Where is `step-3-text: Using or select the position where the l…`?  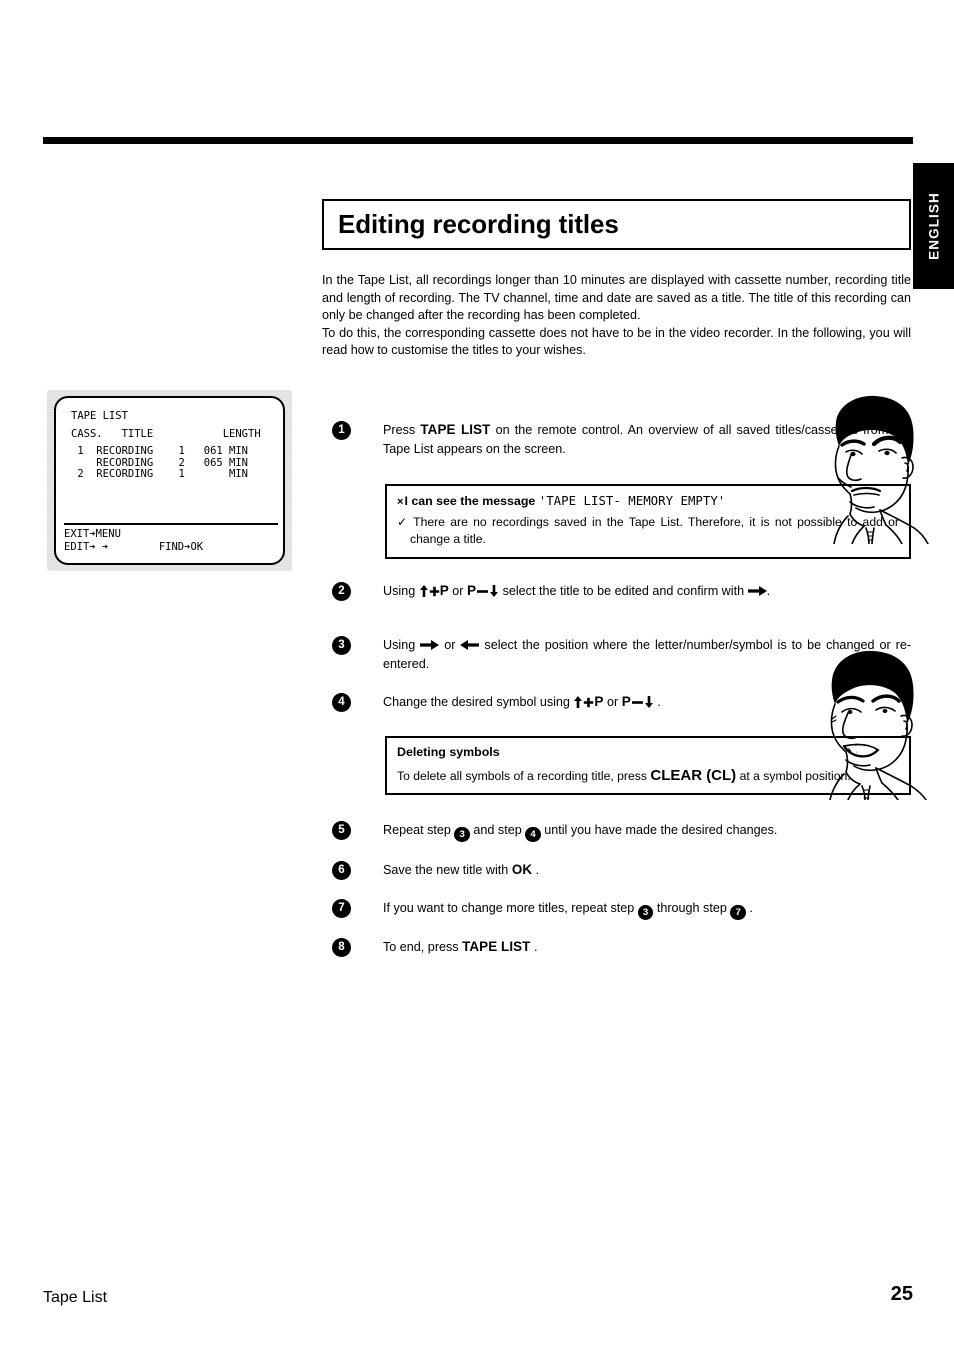 step-3-text: Using or select the position where the l… is located at coordinates (647, 654).